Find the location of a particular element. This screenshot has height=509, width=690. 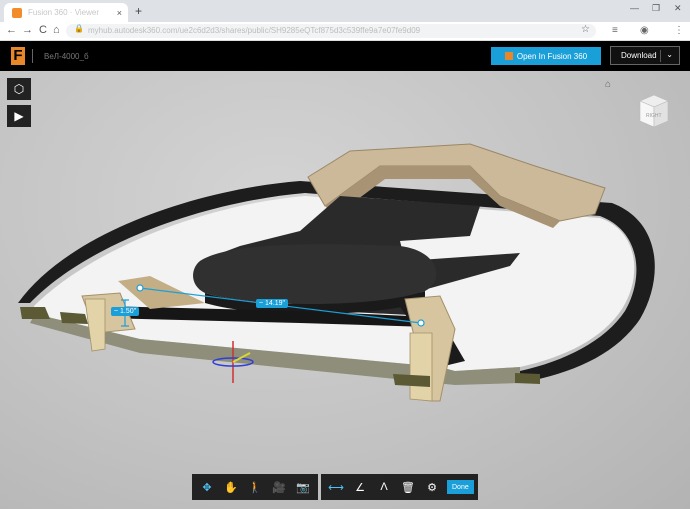

document-name: ВеЛ-4000_б is located at coordinates (66, 56).